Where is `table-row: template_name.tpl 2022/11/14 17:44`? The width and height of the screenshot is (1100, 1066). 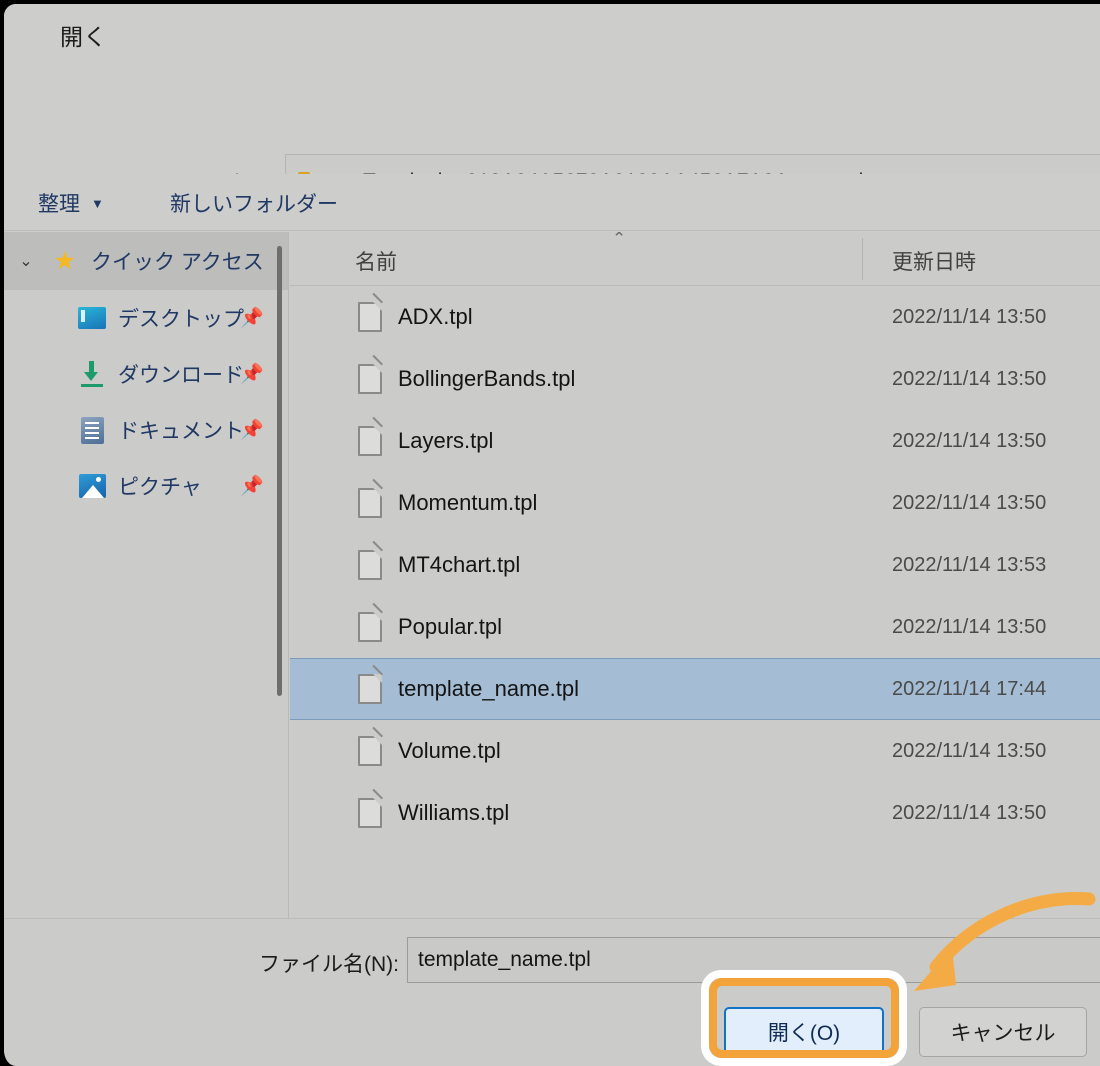
table-row: template_name.tpl 2022/11/14 17:44 is located at coordinates (695, 689).